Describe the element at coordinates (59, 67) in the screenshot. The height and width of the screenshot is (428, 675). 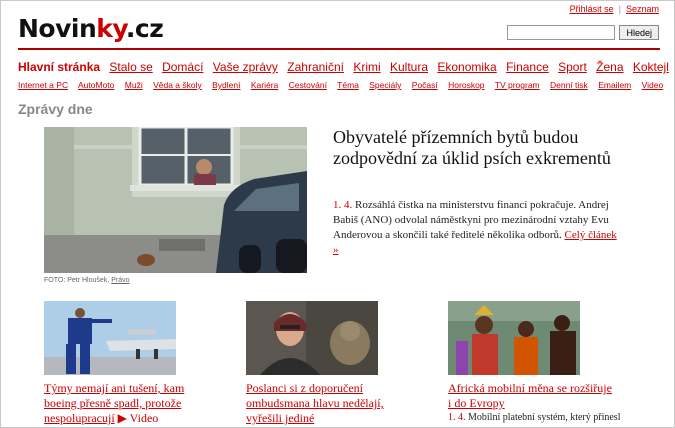
I see `nav-home: Hlavní stránka` at that location.